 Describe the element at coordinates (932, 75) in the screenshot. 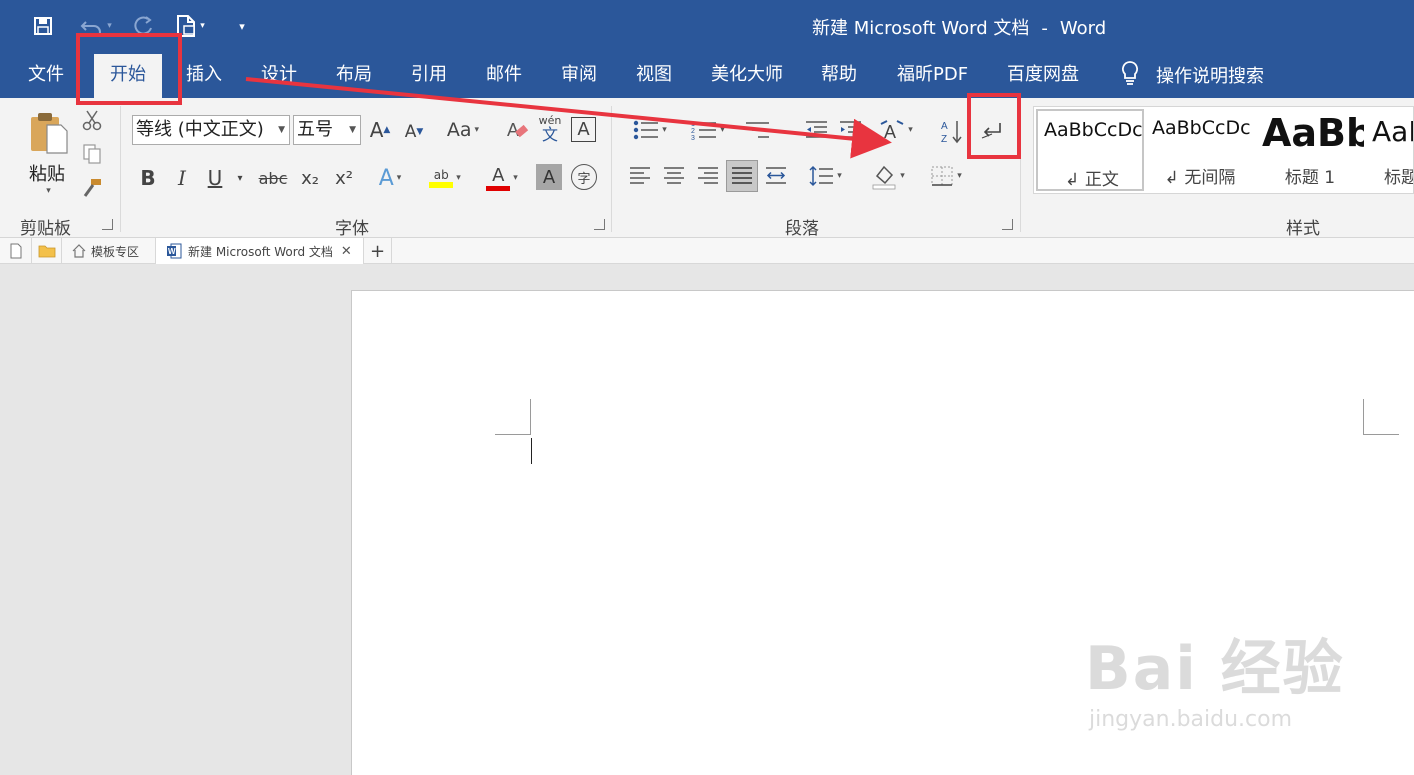

I see `tab-foxit-pdf: 福昕PDF` at that location.